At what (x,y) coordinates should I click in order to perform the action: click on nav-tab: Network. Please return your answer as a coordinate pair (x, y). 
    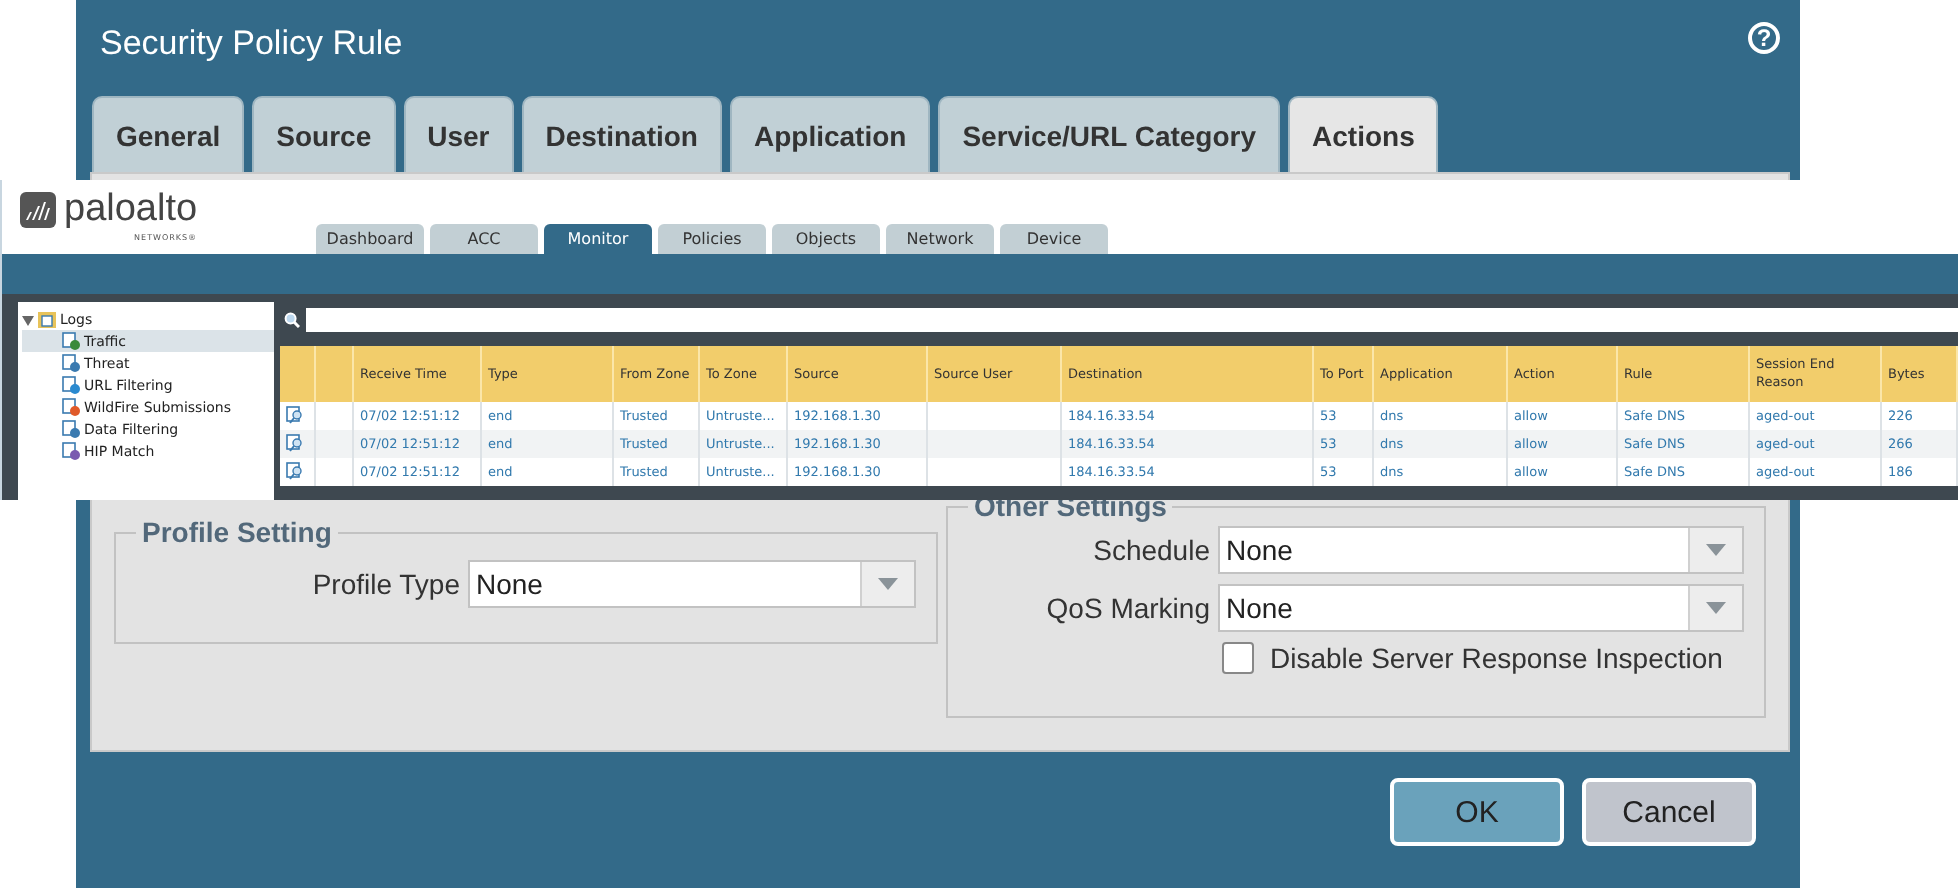
    Looking at the image, I should click on (940, 239).